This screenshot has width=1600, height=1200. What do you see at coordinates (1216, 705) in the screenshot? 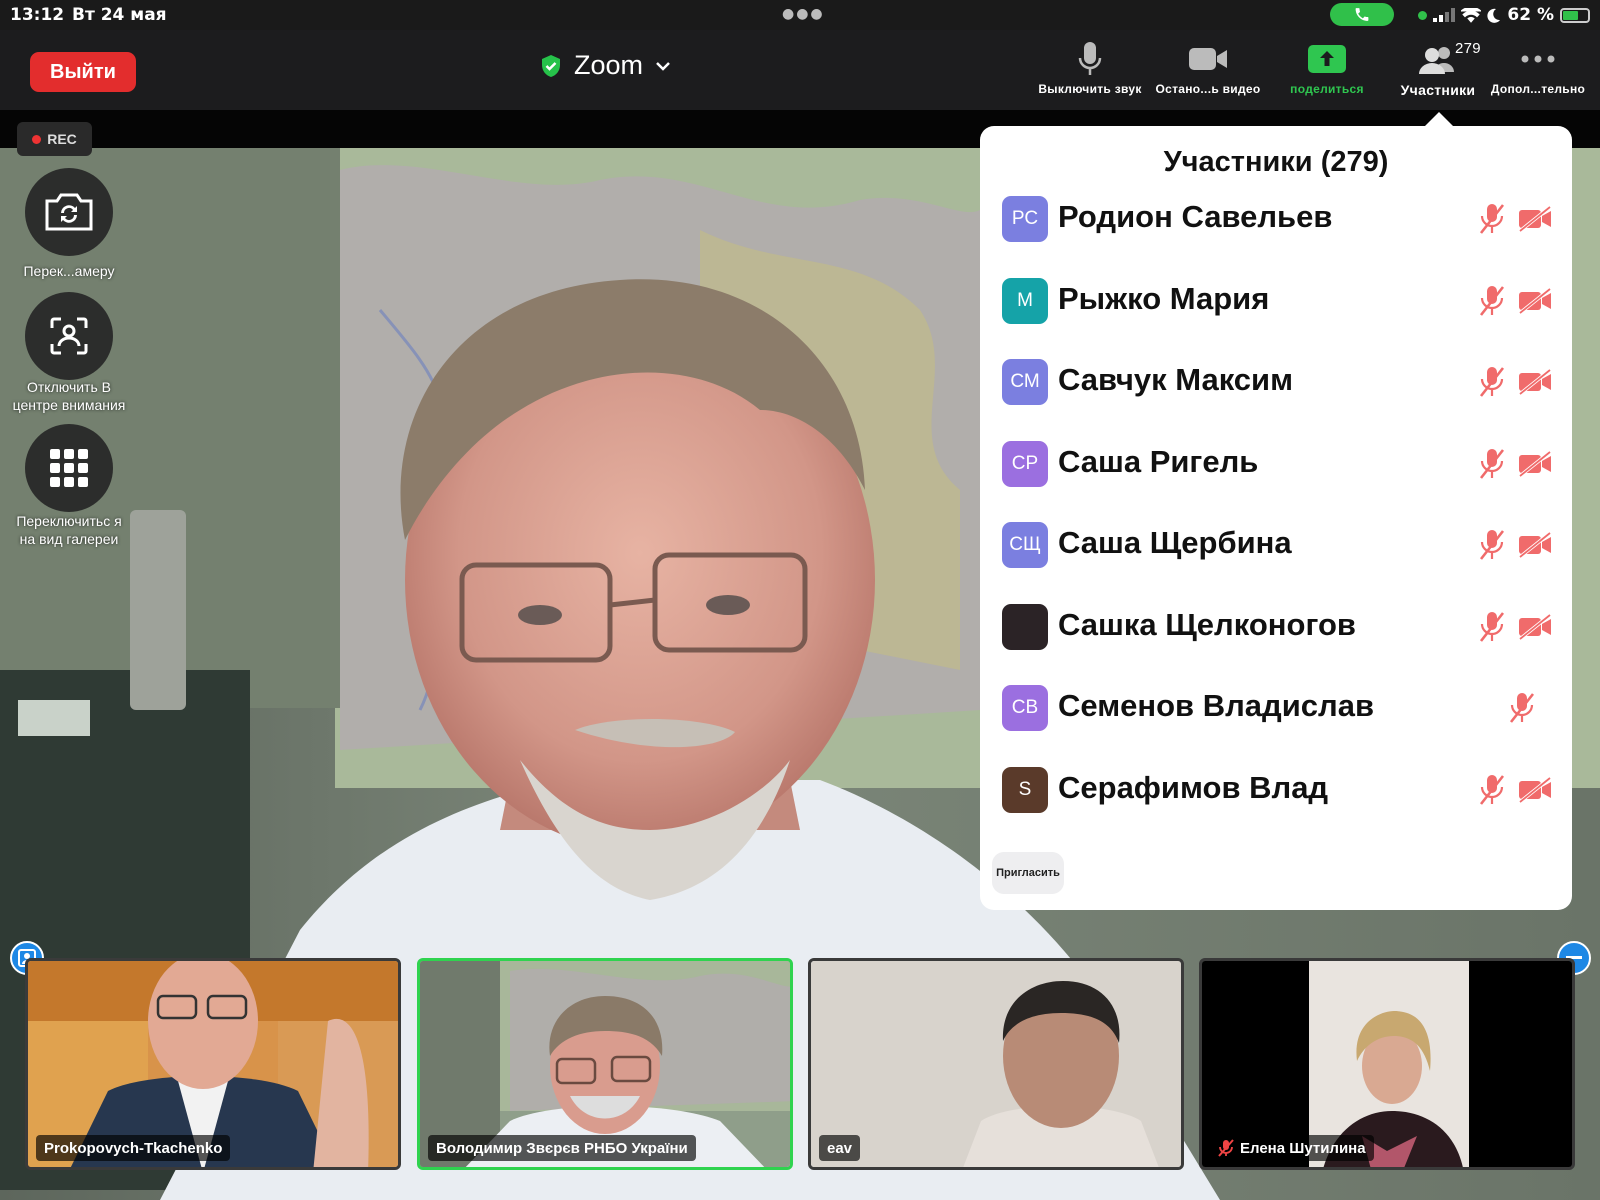
I see `participant-name: Семенов Владислав` at bounding box center [1216, 705].